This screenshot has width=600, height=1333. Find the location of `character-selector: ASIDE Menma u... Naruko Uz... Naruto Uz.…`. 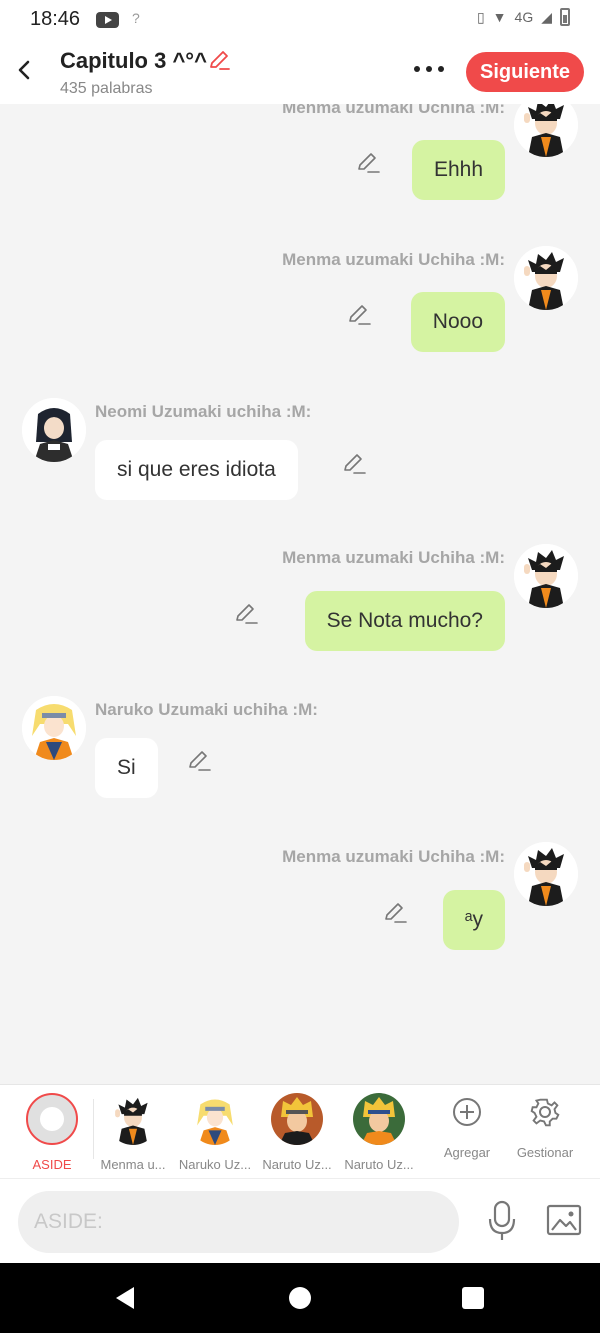

character-selector: ASIDE Menma u... Naruko Uz... Naruto Uz.… is located at coordinates (300, 1131).